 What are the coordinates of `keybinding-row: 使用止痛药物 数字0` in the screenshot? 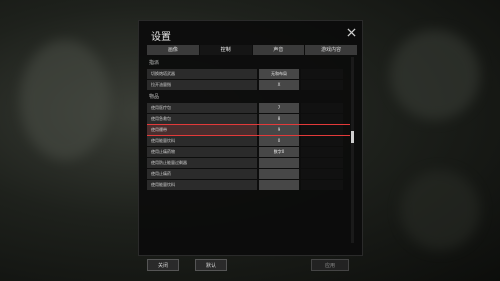 It's located at (248, 152).